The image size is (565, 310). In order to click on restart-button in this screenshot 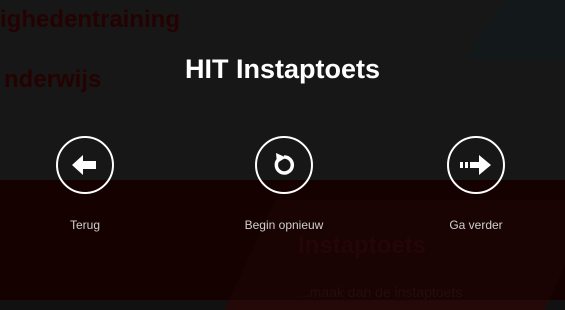, I will do `click(284, 165)`.